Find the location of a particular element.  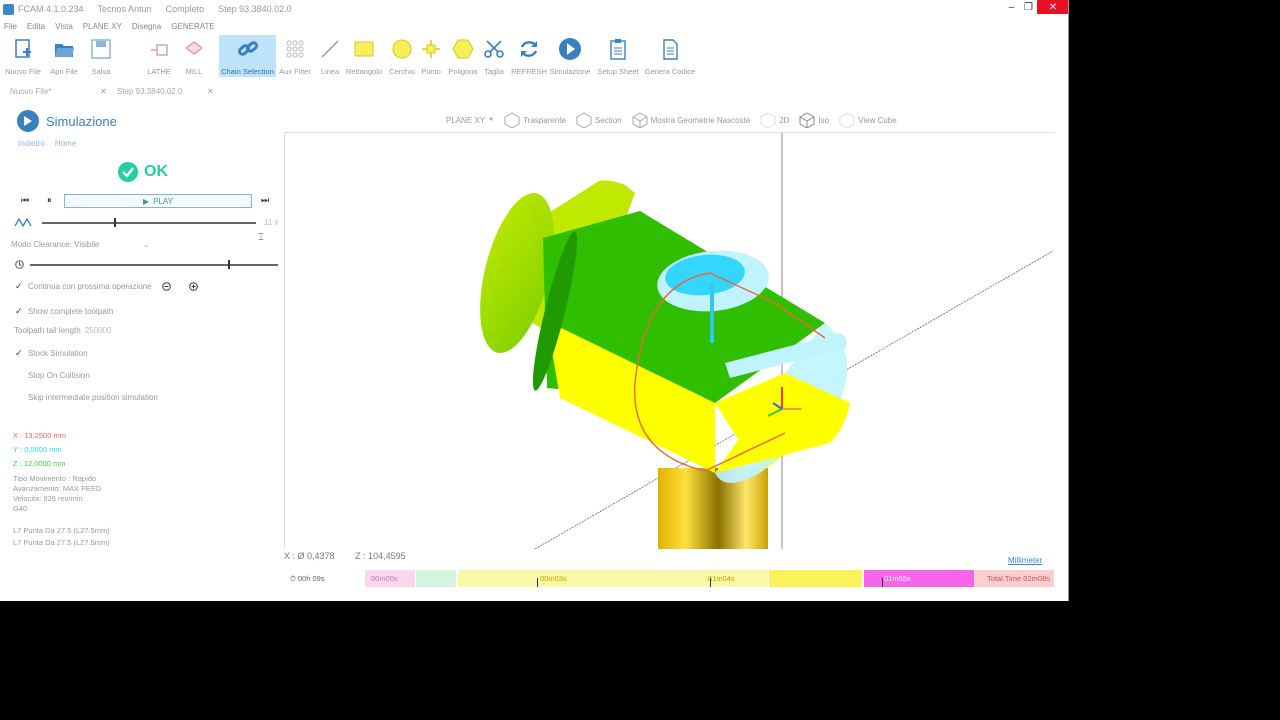

plus-circle-icon is located at coordinates (193, 286).